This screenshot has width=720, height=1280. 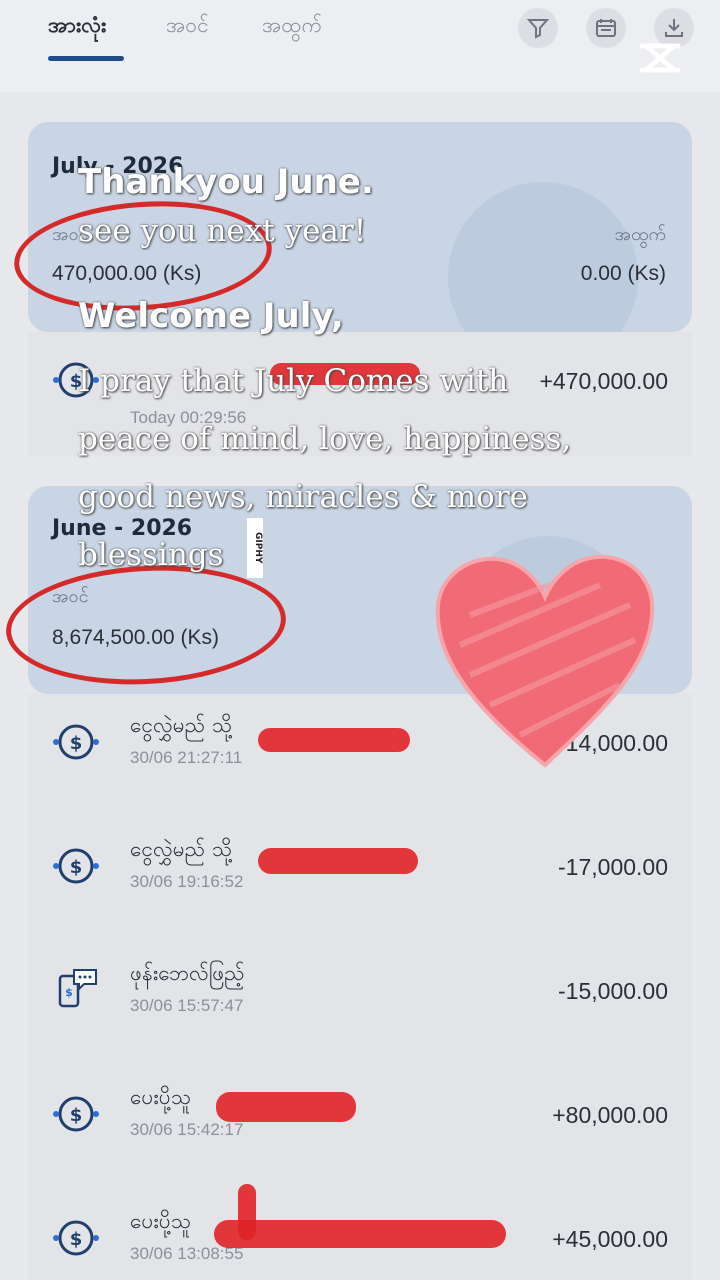 I want to click on overlay-line: Welcome July,, so click(x=211, y=316).